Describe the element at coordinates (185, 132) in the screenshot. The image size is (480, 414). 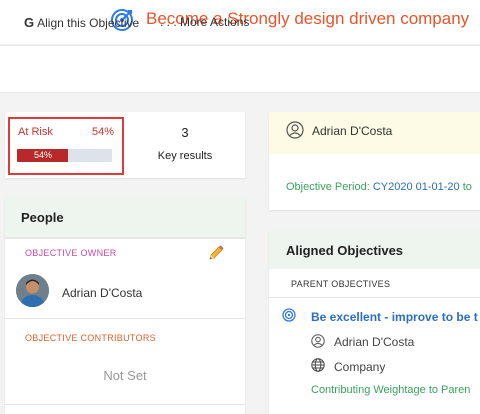
I see `key-results-count: 3` at that location.